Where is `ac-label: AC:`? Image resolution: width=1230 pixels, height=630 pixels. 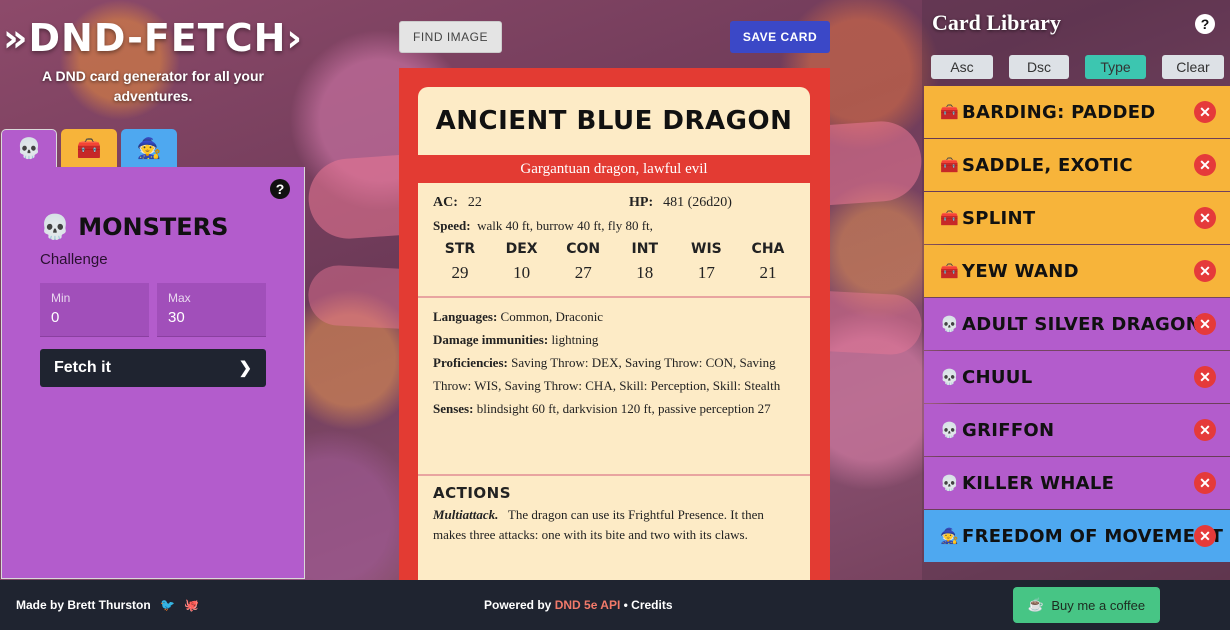 ac-label: AC: is located at coordinates (445, 202).